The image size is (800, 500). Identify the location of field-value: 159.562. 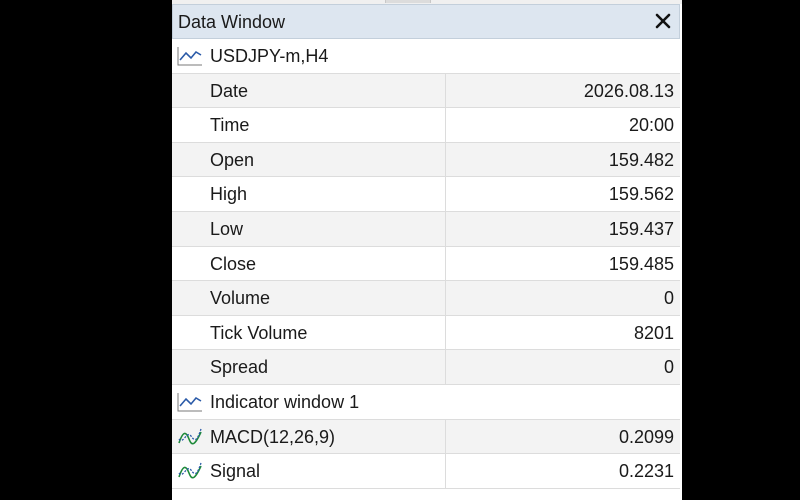
(641, 194).